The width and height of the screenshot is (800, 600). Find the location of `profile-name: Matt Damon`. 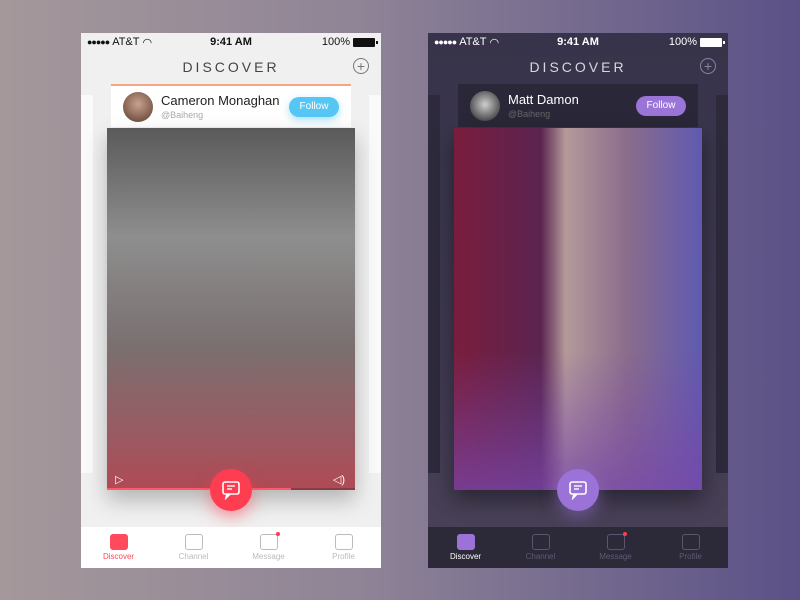

profile-name: Matt Damon is located at coordinates (543, 99).